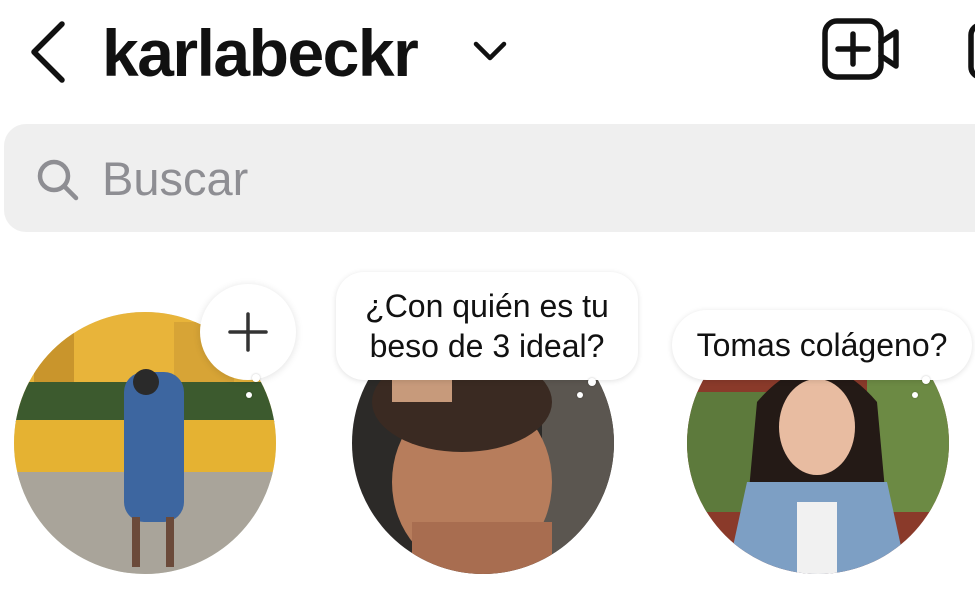  I want to click on video-plus-icon, so click(860, 49).